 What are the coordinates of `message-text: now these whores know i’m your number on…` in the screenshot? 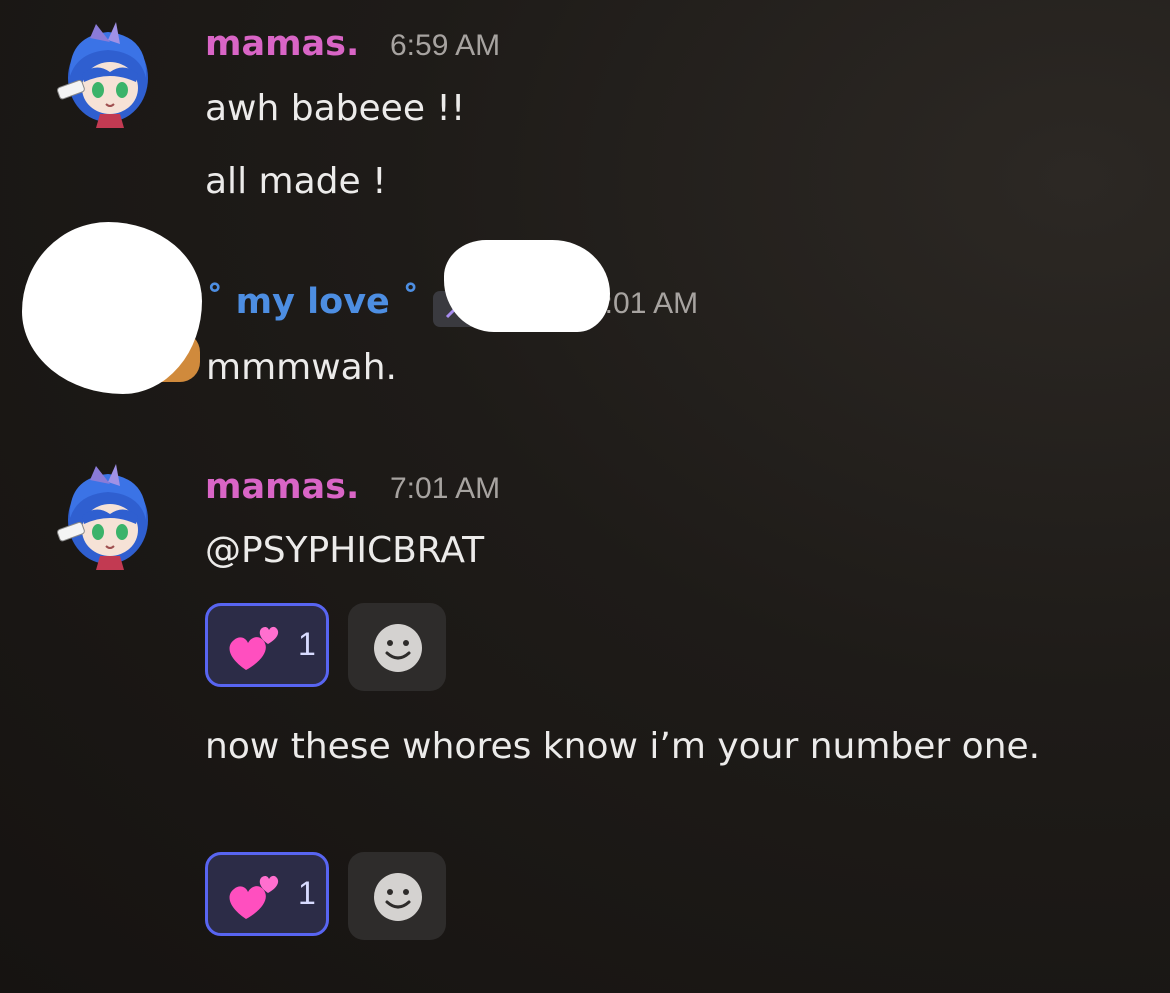 It's located at (645, 747).